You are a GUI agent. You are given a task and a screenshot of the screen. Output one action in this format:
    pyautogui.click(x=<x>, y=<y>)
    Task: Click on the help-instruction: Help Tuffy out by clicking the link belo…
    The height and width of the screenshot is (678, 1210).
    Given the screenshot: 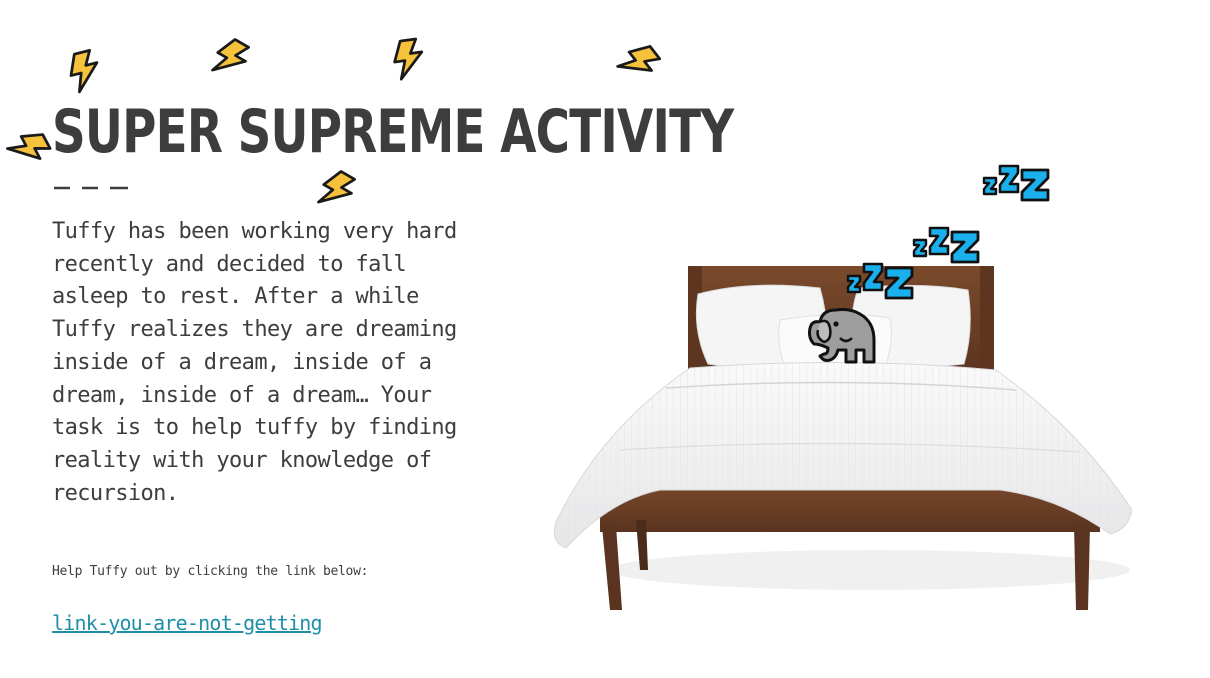 What is the action you would take?
    pyautogui.click(x=210, y=571)
    